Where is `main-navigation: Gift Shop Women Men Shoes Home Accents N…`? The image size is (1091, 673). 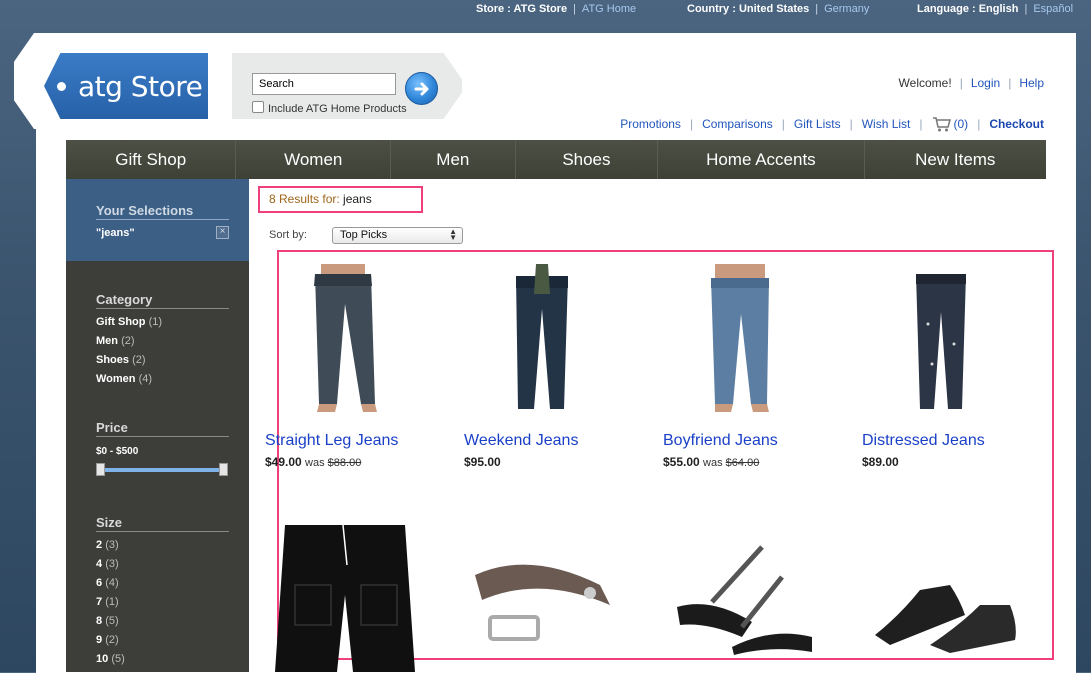 main-navigation: Gift Shop Women Men Shoes Home Accents N… is located at coordinates (556, 159).